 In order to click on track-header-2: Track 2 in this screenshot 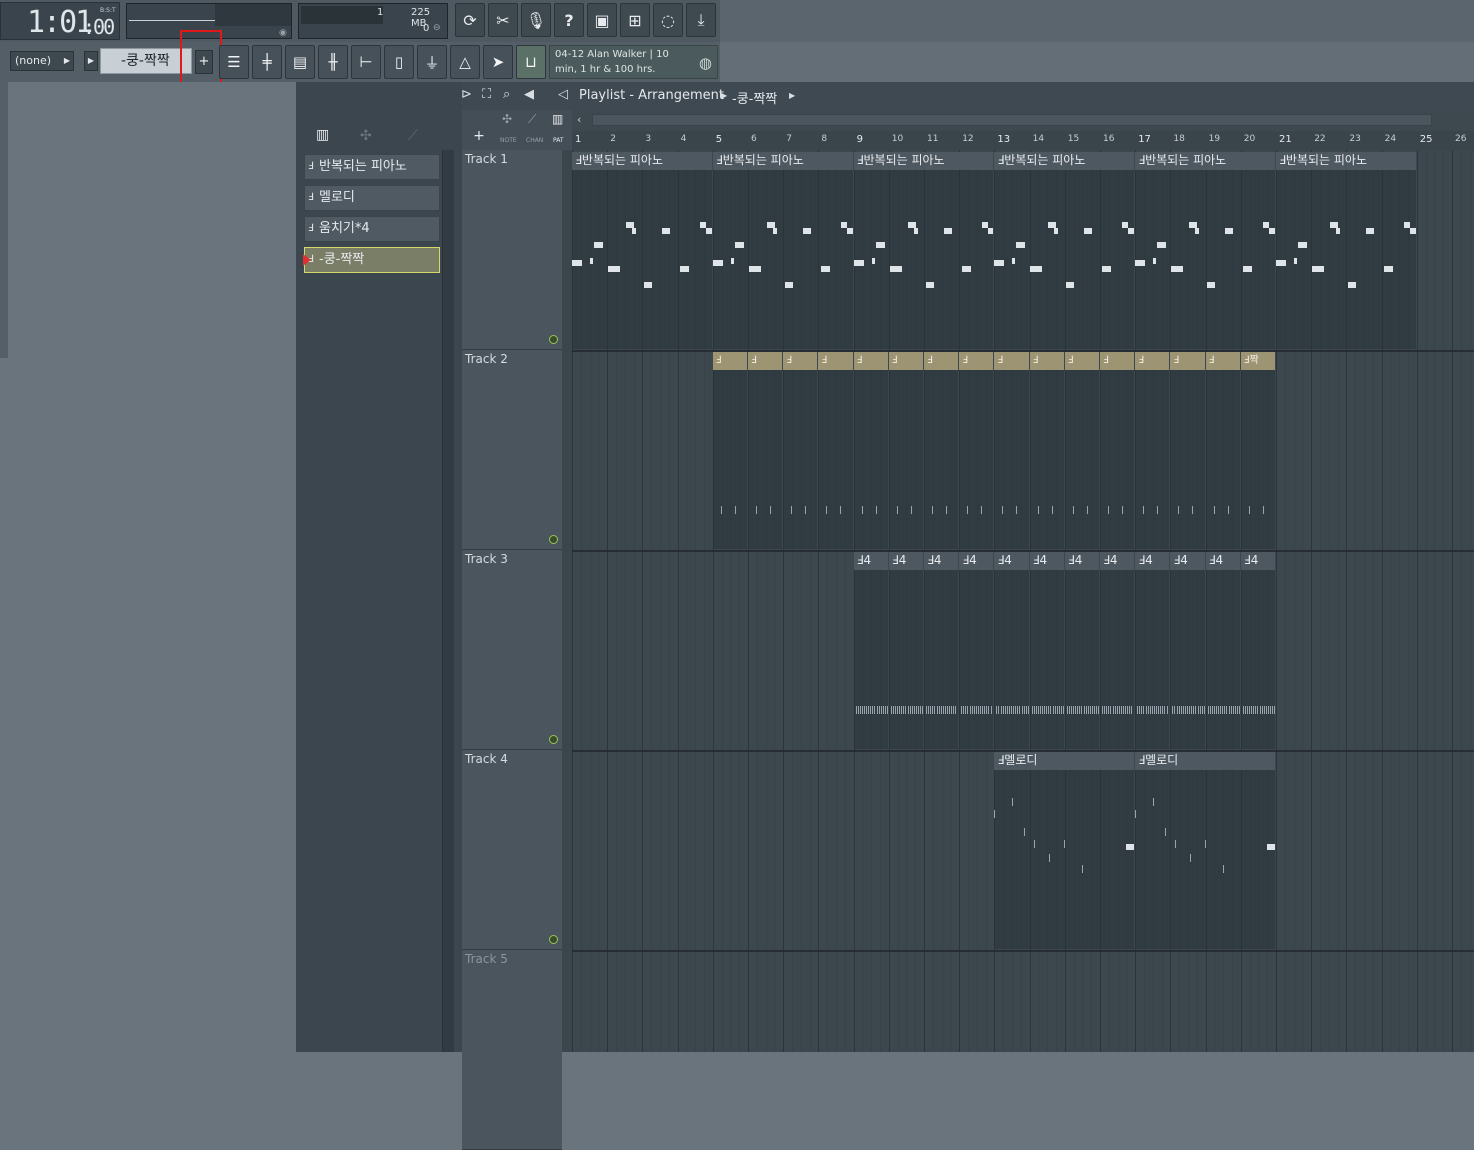, I will do `click(512, 450)`.